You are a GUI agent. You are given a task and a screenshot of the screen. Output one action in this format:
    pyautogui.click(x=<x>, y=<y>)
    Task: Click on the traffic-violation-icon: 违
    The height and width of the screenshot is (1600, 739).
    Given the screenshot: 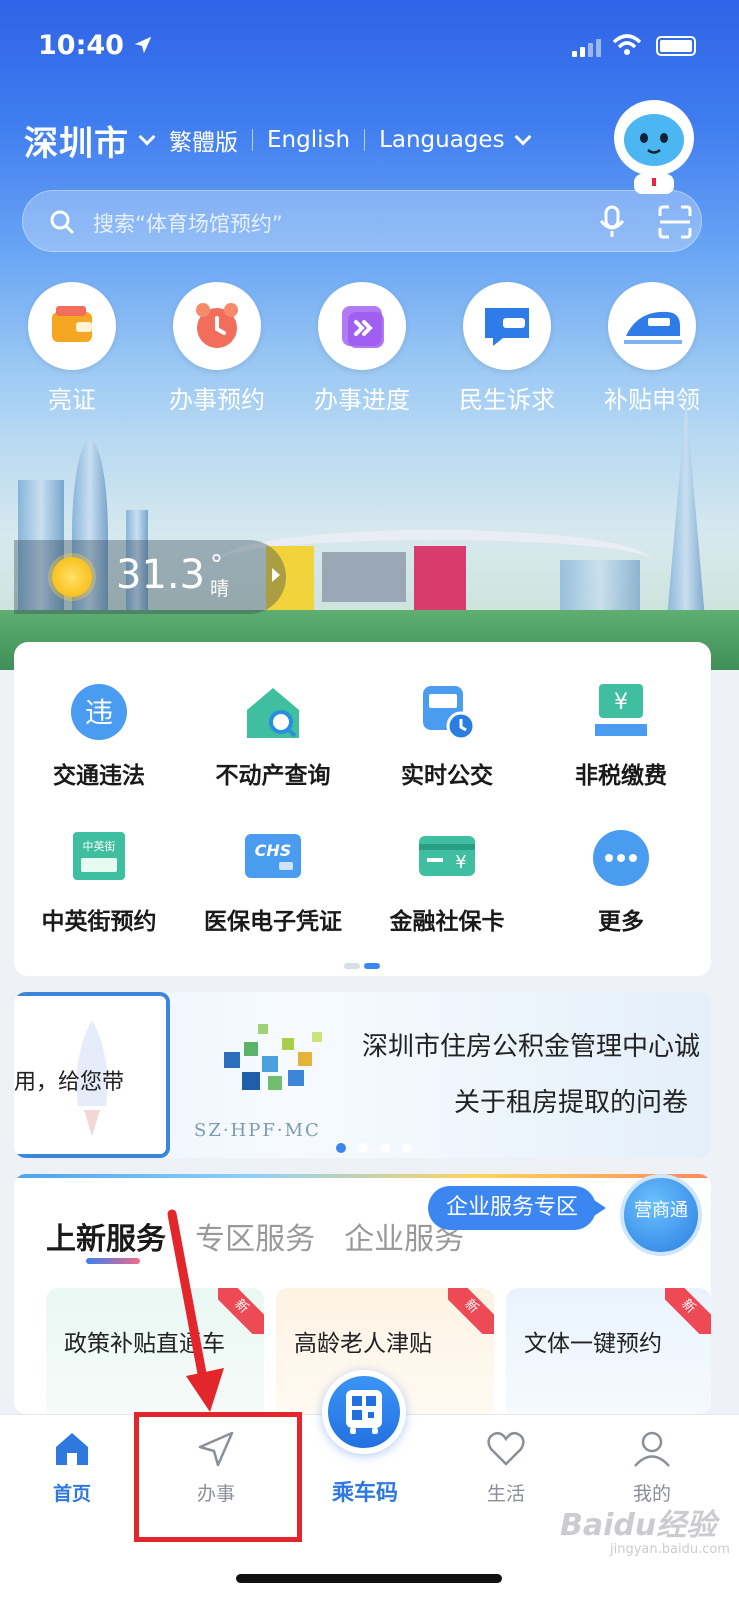 What is the action you would take?
    pyautogui.click(x=99, y=712)
    